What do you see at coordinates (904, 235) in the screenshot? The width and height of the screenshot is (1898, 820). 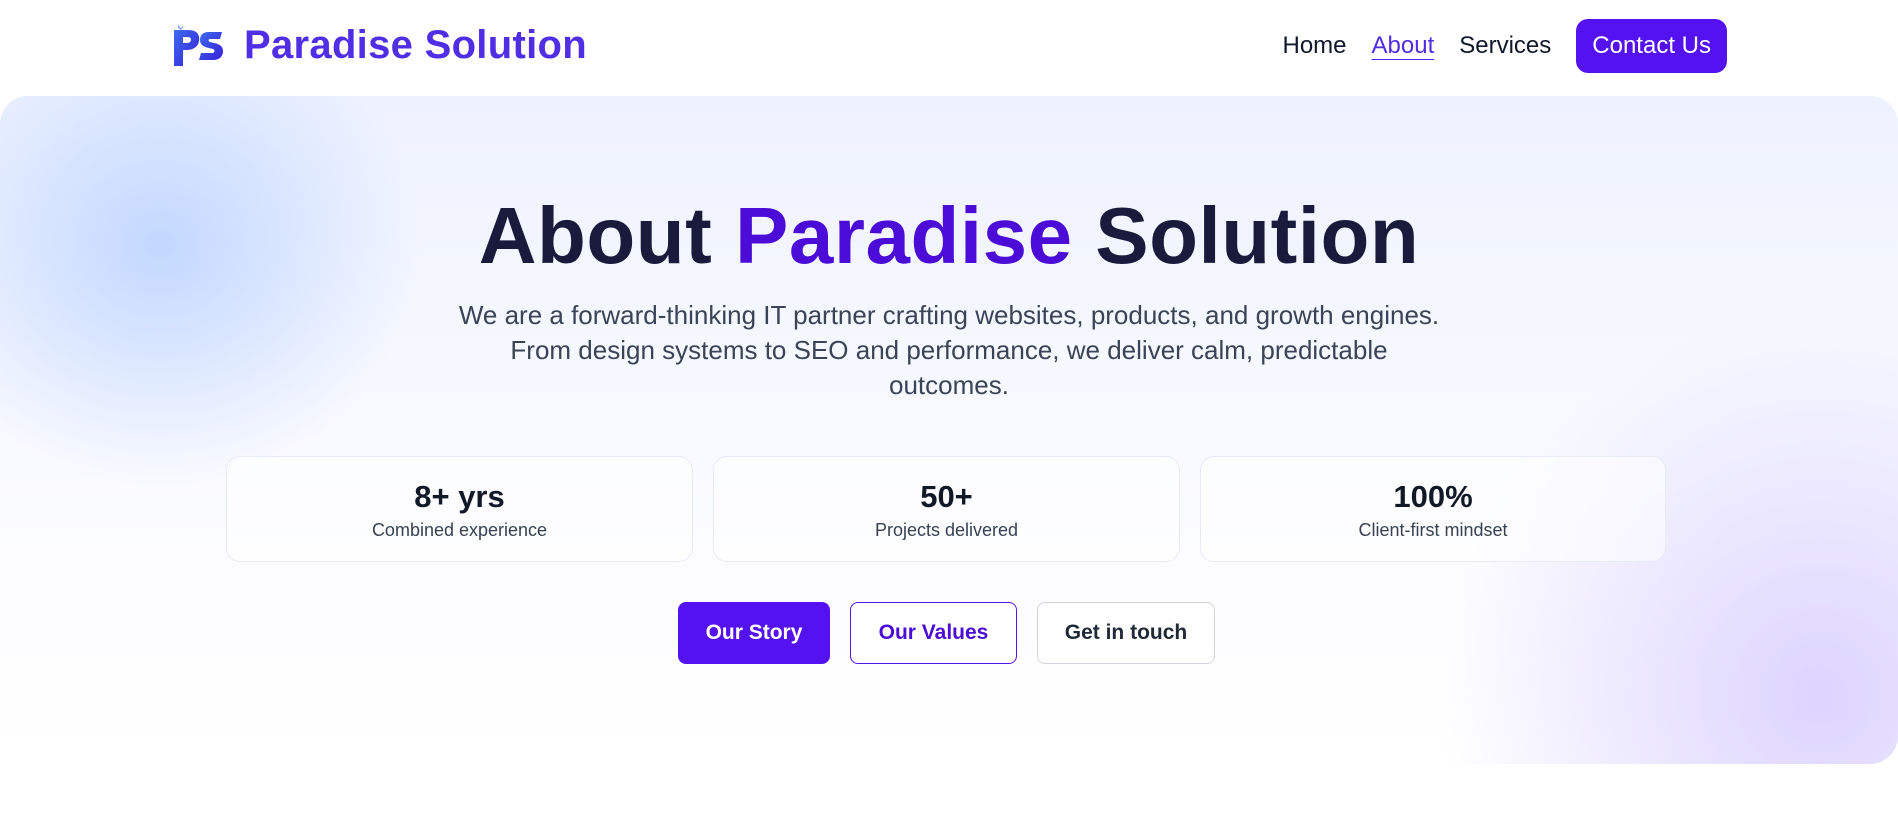 I see `title-accent: Paradise` at bounding box center [904, 235].